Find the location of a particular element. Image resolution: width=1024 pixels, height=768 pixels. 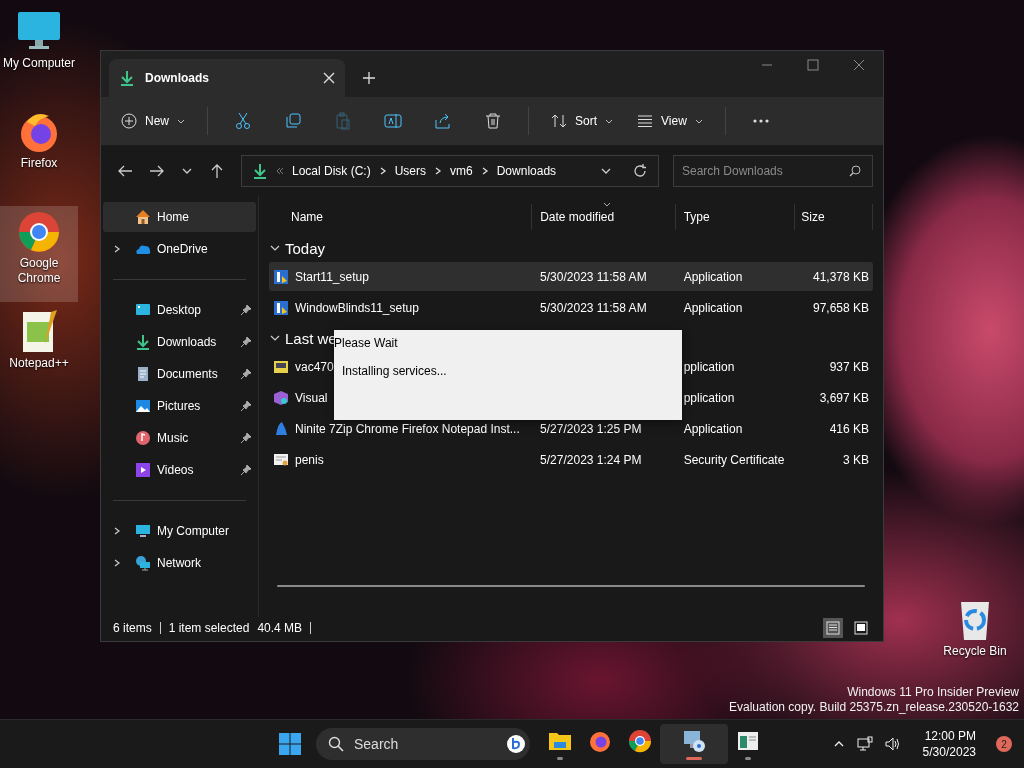

date-modified: 5/27/2023 1:25 PM is located at coordinates (591, 428).